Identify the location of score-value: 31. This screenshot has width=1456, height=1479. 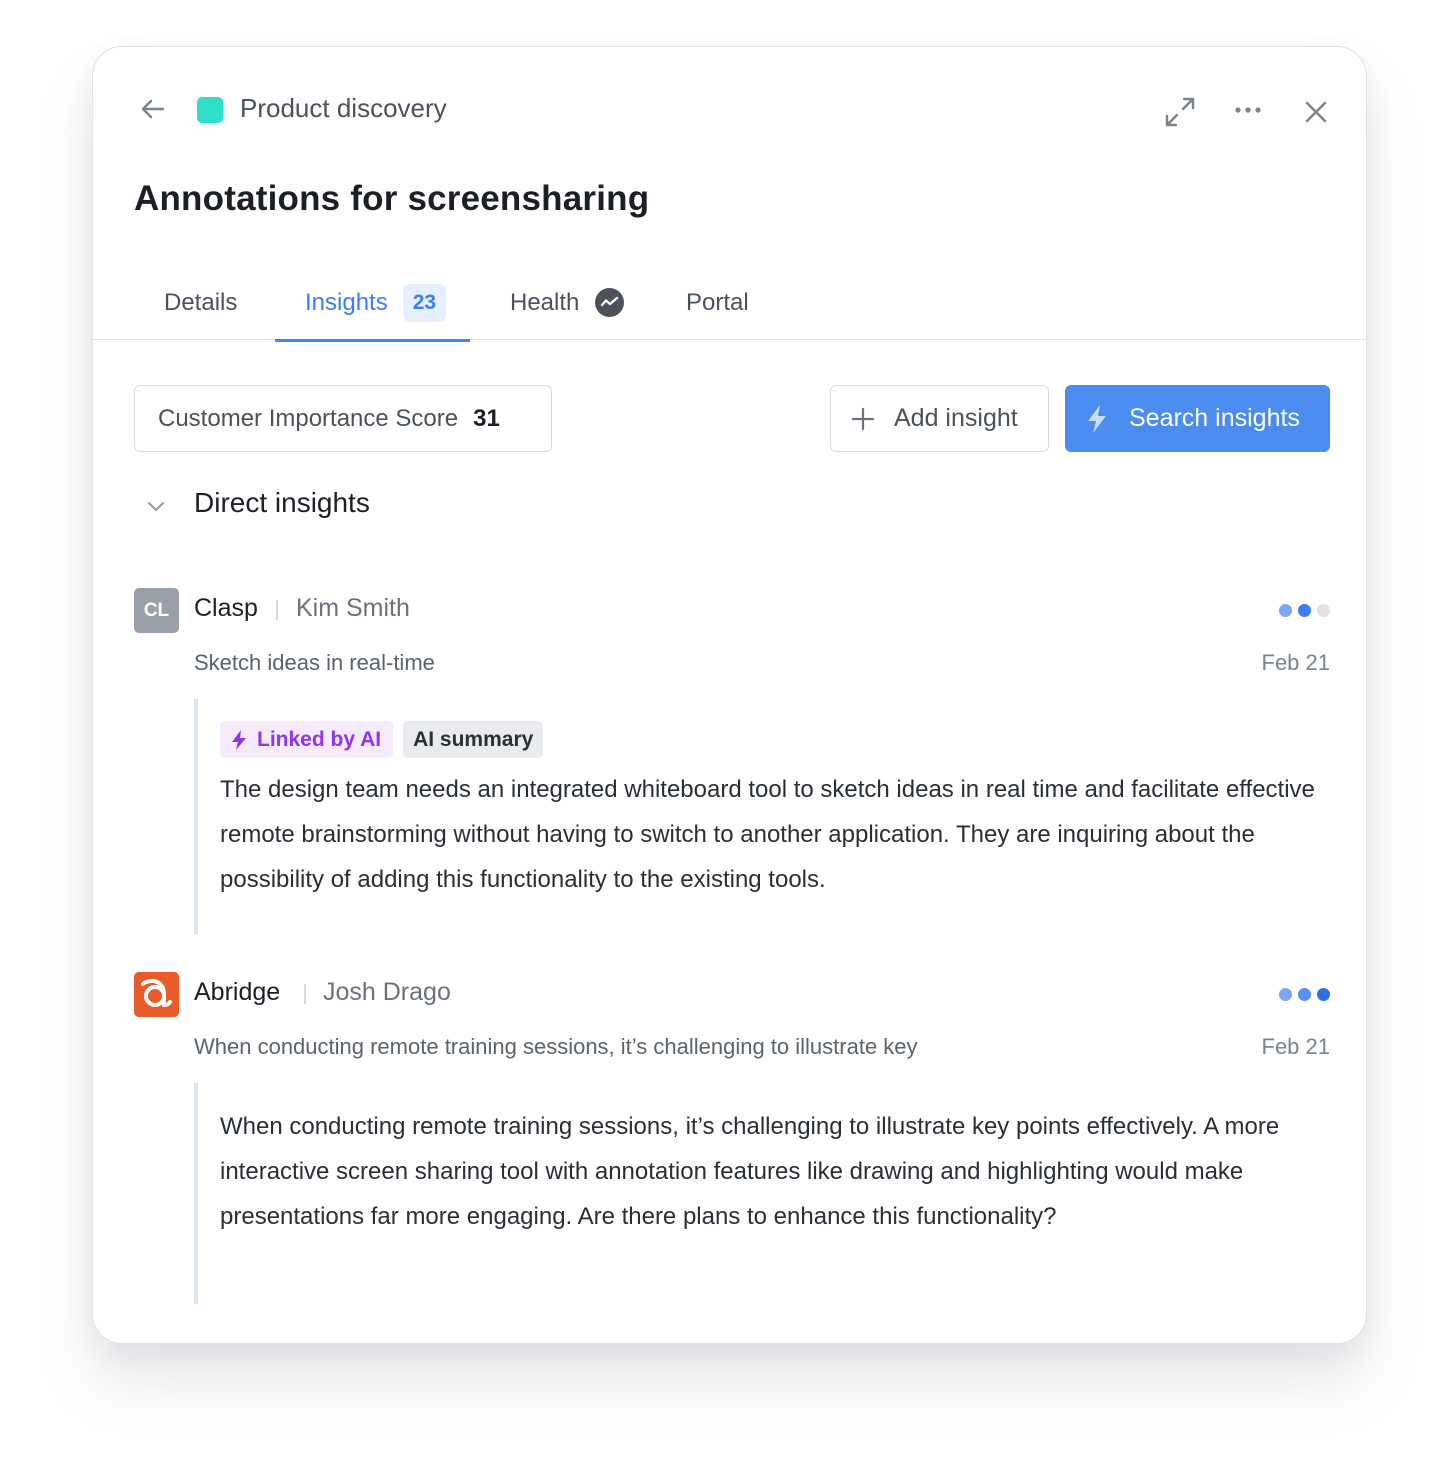
(486, 418).